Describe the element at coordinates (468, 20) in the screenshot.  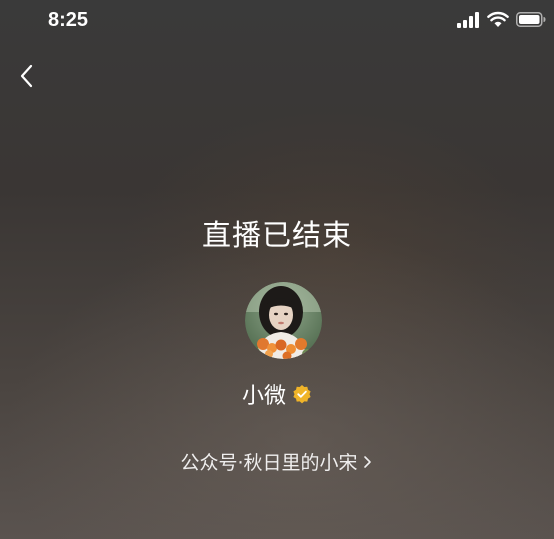
I see `signal-icon` at that location.